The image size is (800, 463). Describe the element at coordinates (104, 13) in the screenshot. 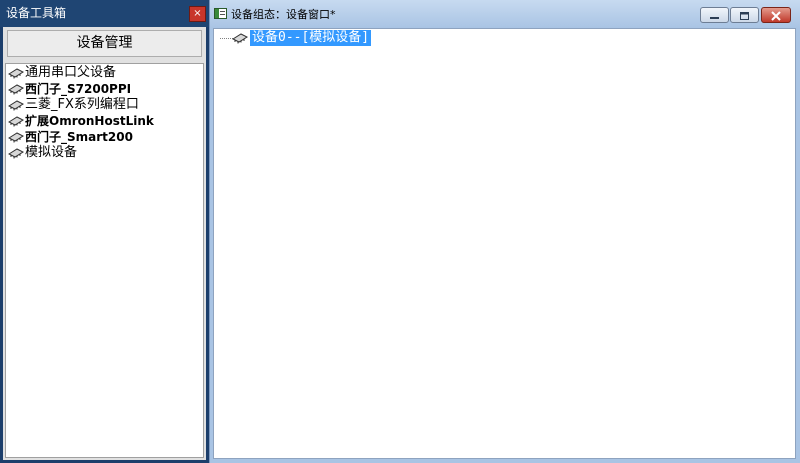

I see `toolbox-titlebar: 设备工具箱 ×` at that location.